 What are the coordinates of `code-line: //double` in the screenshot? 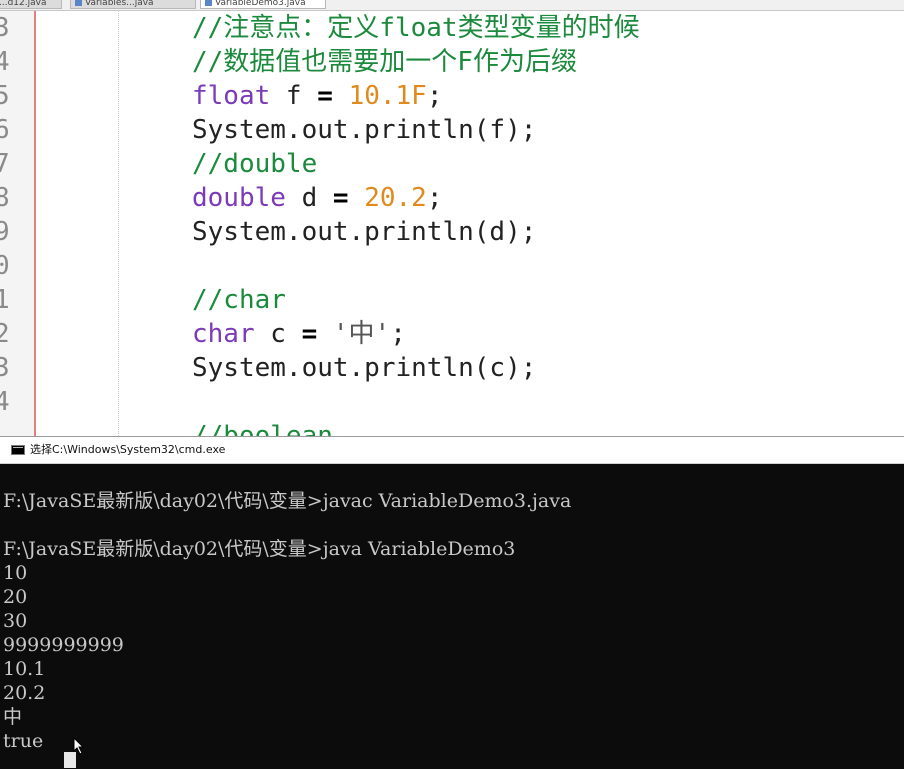 It's located at (254, 164).